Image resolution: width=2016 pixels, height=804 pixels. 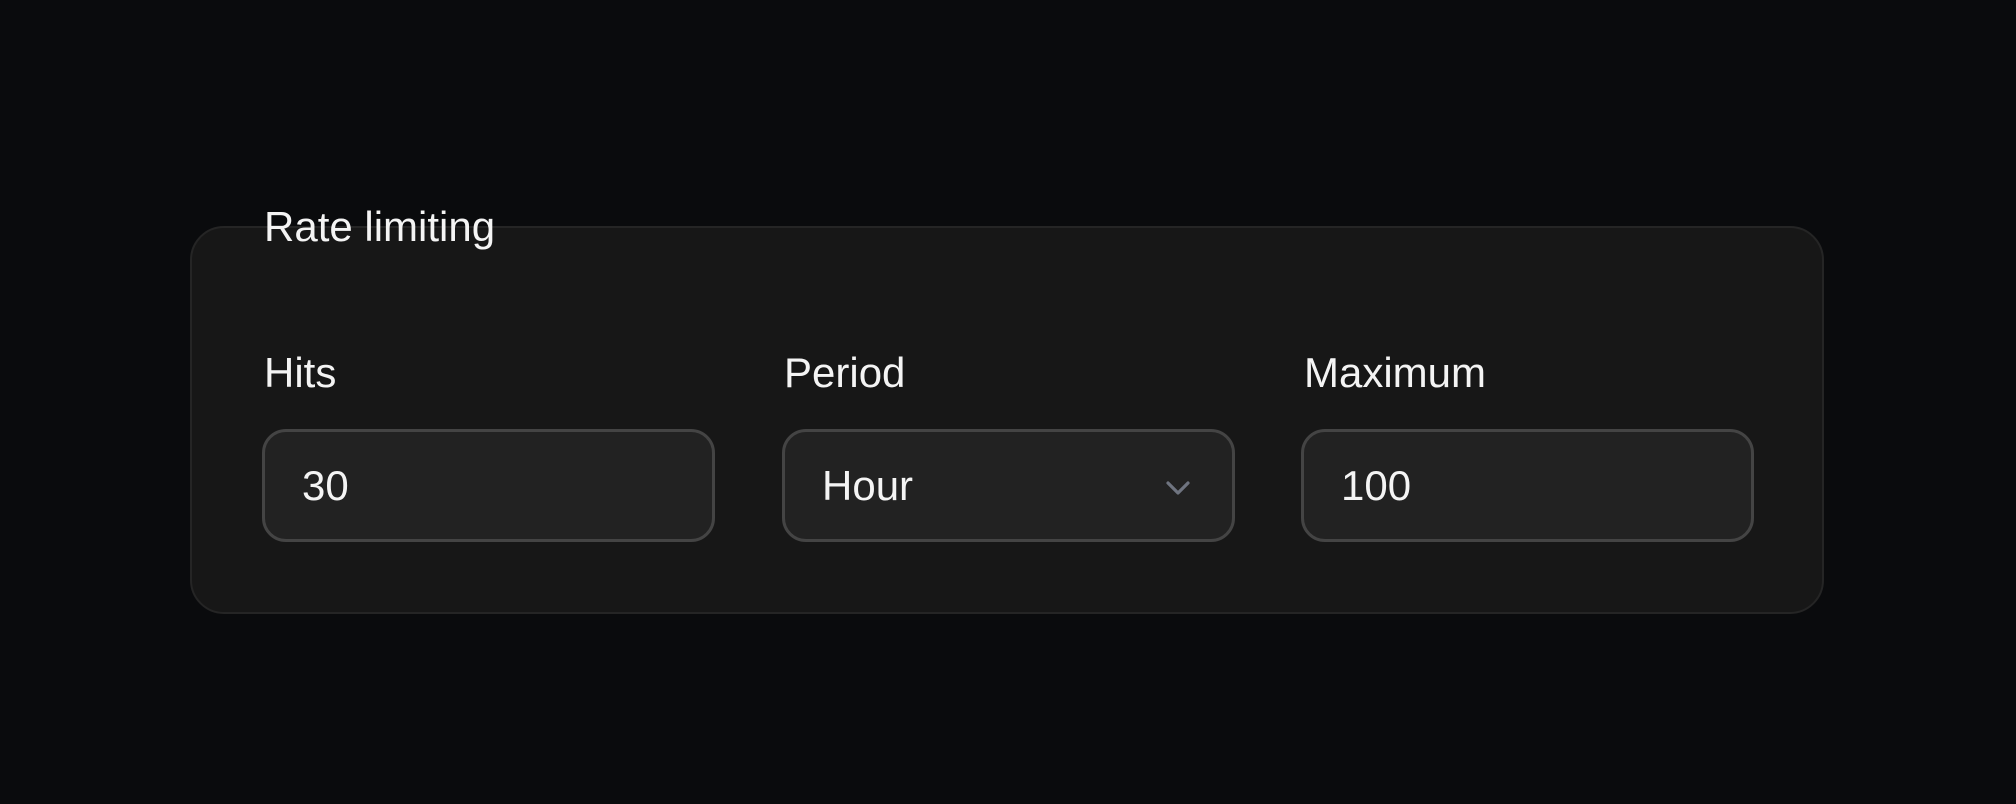 I want to click on maximum-value: 100, so click(x=1376, y=485).